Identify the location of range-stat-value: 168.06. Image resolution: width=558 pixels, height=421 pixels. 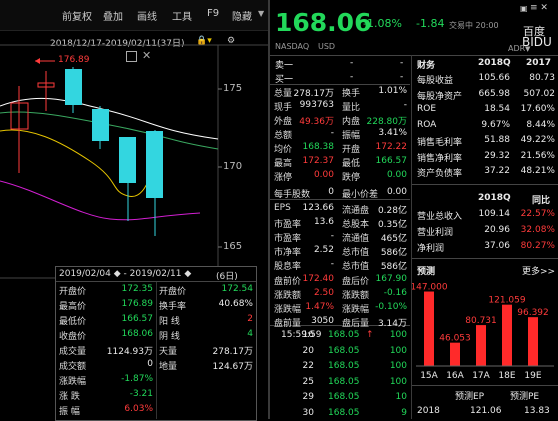
(137, 334).